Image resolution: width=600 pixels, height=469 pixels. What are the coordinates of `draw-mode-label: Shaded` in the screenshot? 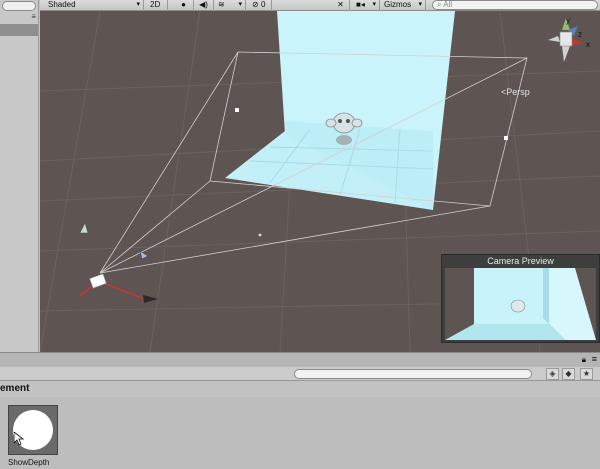 It's located at (62, 4).